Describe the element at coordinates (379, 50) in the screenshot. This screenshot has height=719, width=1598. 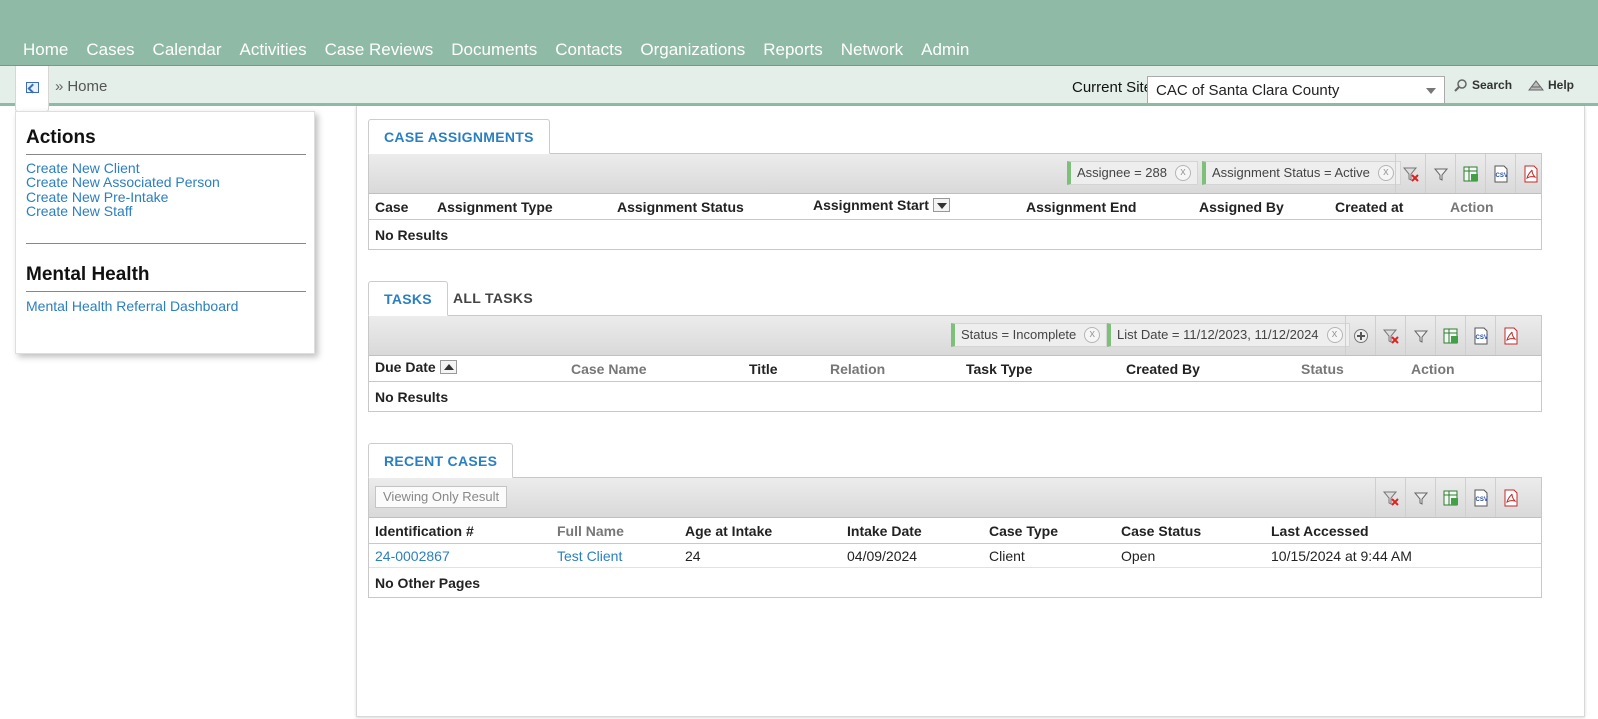
I see `nav-case-reviews: Case Reviews` at that location.